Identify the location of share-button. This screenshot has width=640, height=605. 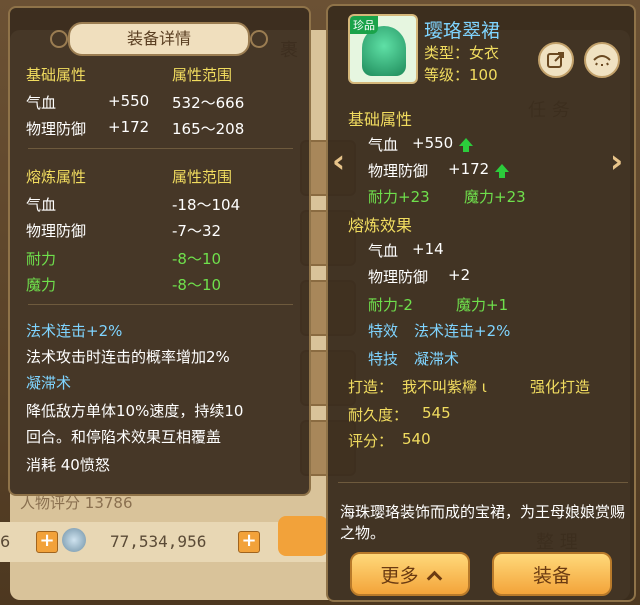
(556, 60).